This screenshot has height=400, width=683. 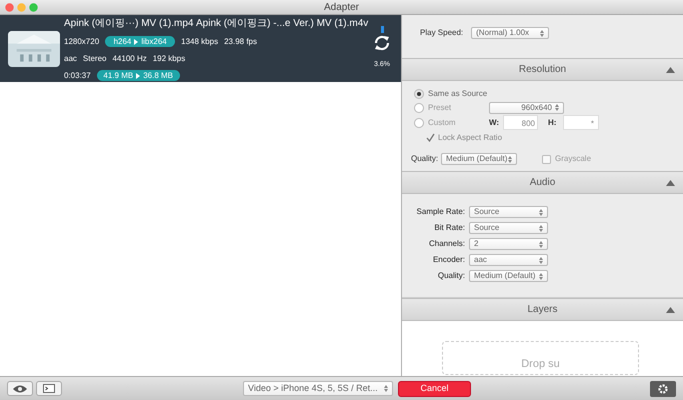 What do you see at coordinates (77, 76) in the screenshot?
I see `duration-text: 0:03:37` at bounding box center [77, 76].